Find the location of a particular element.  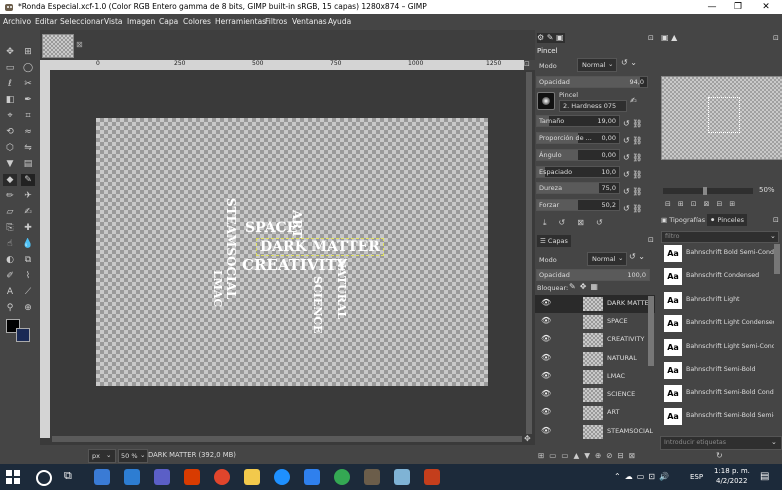

pencil-icon: ✏ is located at coordinates (10, 196).